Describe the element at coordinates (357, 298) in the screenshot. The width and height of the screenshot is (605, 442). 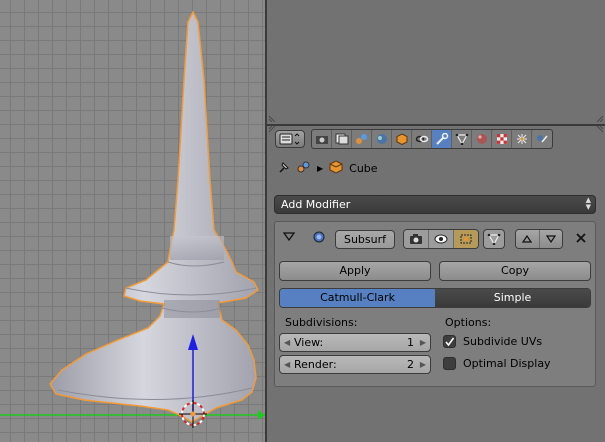
I see `catmull-clark-option: Catmull-Clark` at that location.